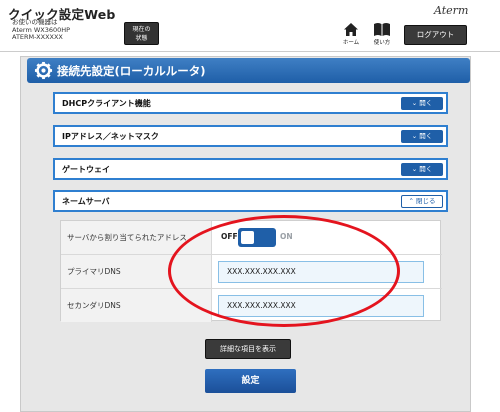 This screenshot has width=500, height=412. I want to click on accordion-gateway: ゲートウェイ ⌄ 開く, so click(250, 169).